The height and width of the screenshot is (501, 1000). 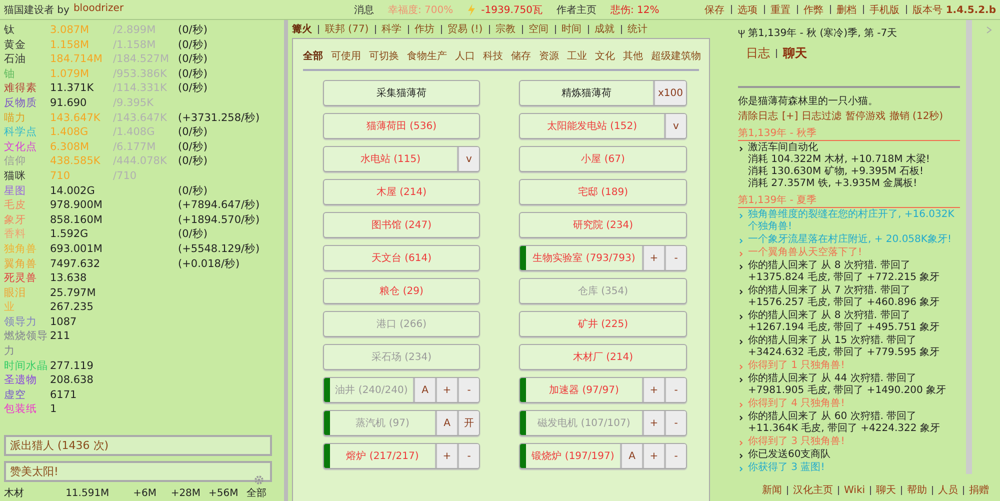 What do you see at coordinates (795, 53) in the screenshot?
I see `log-tab: 聊天` at bounding box center [795, 53].